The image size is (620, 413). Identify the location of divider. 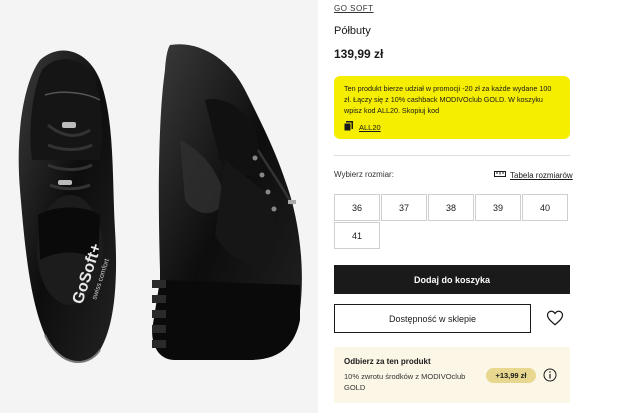
(452, 155).